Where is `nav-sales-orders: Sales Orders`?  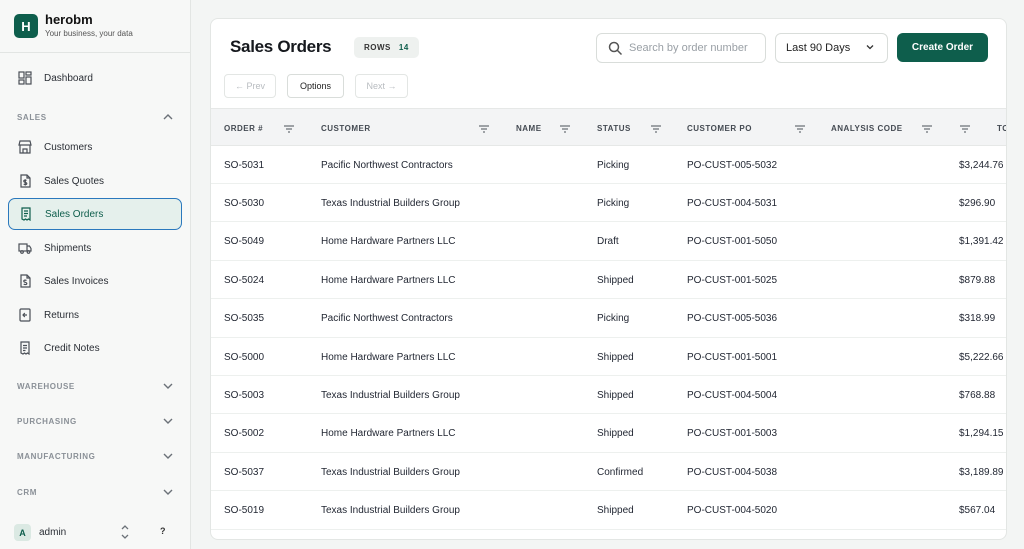
nav-sales-orders: Sales Orders is located at coordinates (95, 214).